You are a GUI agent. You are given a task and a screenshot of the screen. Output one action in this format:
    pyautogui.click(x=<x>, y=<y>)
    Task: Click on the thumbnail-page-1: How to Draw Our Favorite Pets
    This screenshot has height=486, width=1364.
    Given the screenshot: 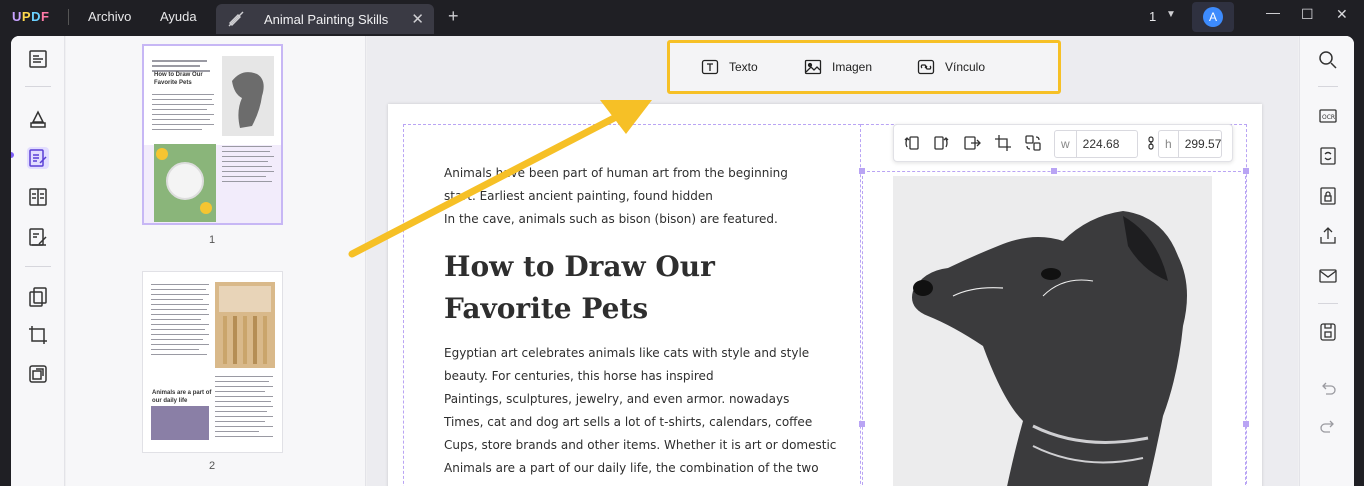 What is the action you would take?
    pyautogui.click(x=212, y=134)
    